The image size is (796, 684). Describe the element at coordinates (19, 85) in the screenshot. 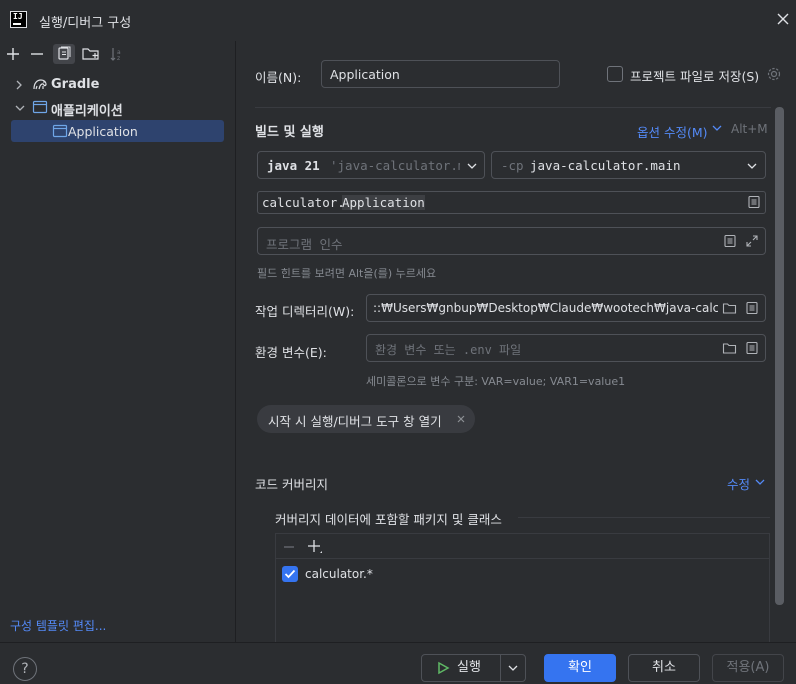

I see `chevron-right-icon` at that location.